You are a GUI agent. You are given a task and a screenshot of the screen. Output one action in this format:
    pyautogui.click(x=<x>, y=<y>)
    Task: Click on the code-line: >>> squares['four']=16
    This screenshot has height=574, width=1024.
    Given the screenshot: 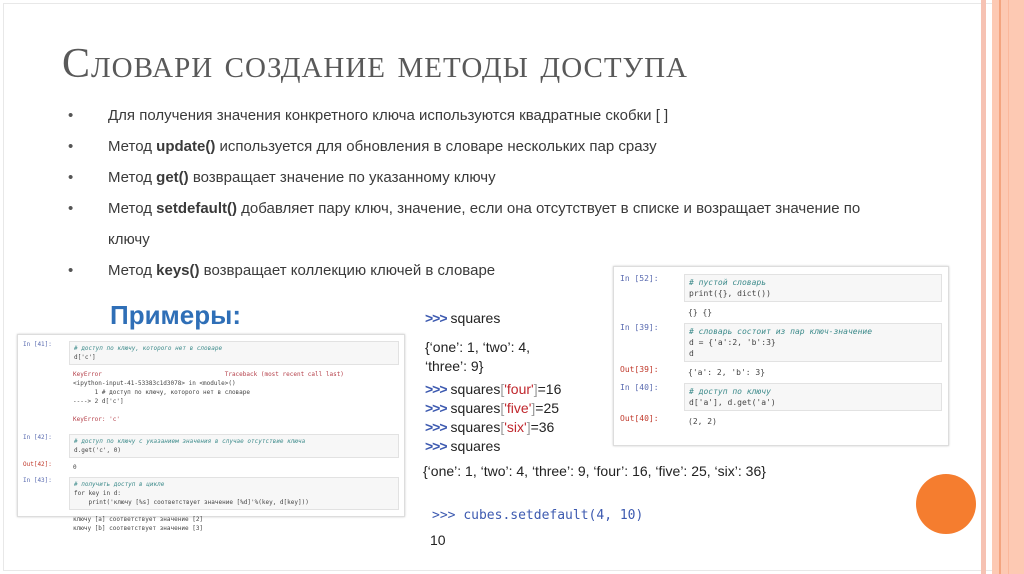 What is the action you would take?
    pyautogui.click(x=493, y=389)
    